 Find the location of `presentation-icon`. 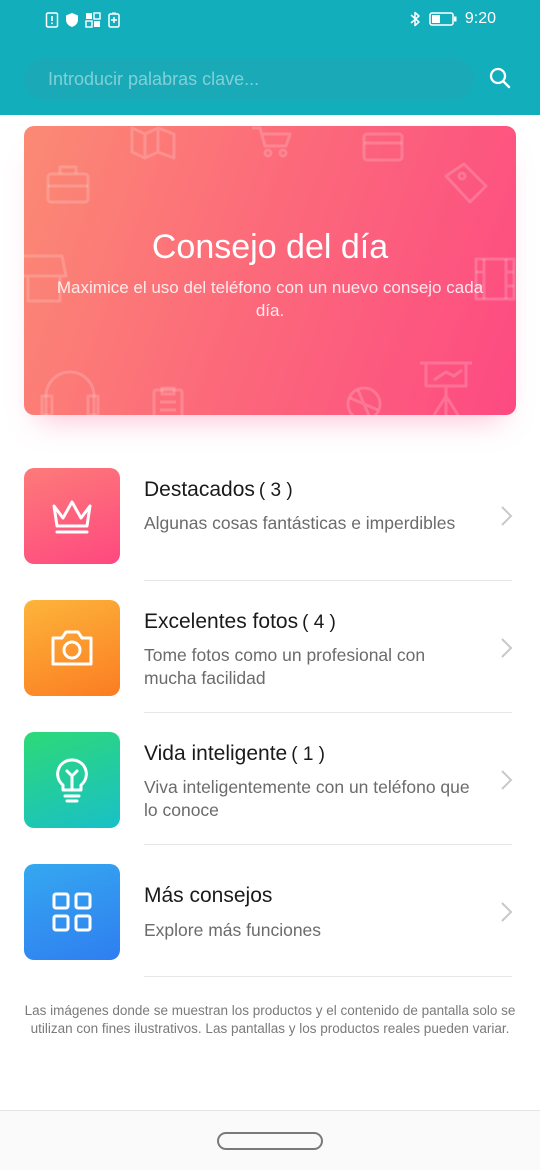

presentation-icon is located at coordinates (446, 388).